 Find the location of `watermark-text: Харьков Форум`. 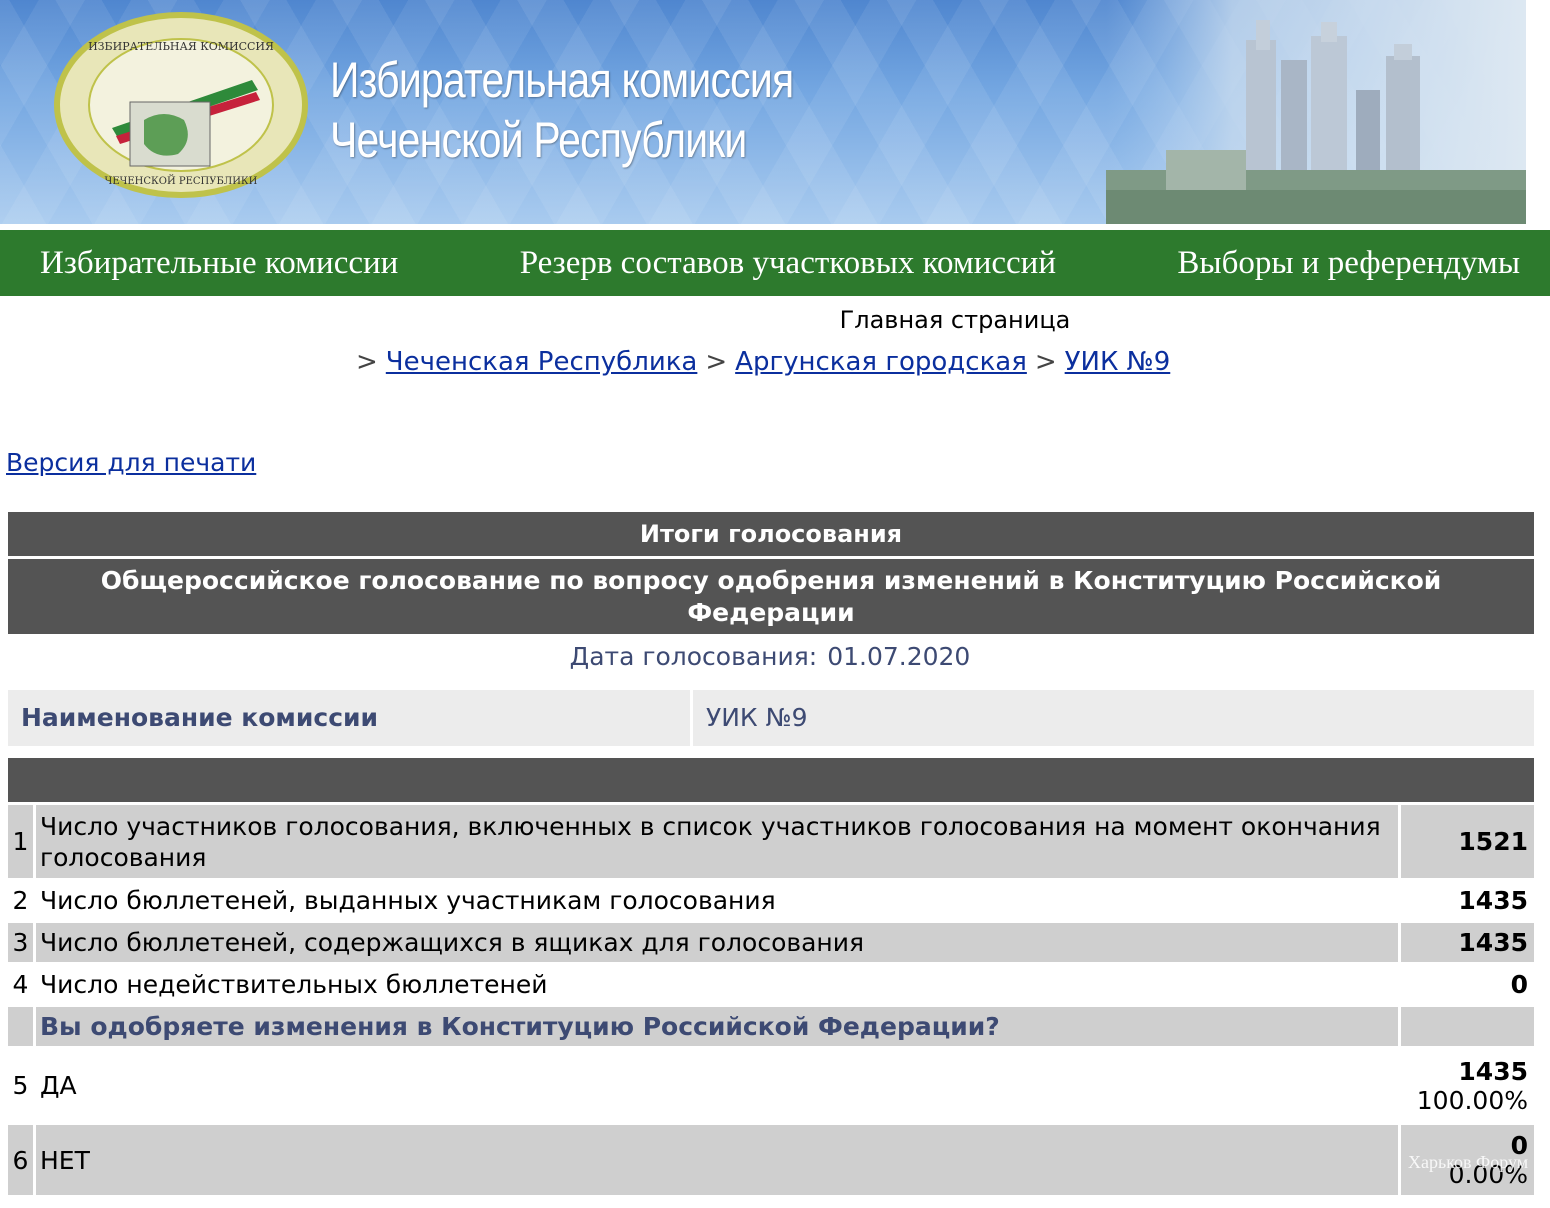

watermark-text: Харьков Форум is located at coordinates (1468, 1162).